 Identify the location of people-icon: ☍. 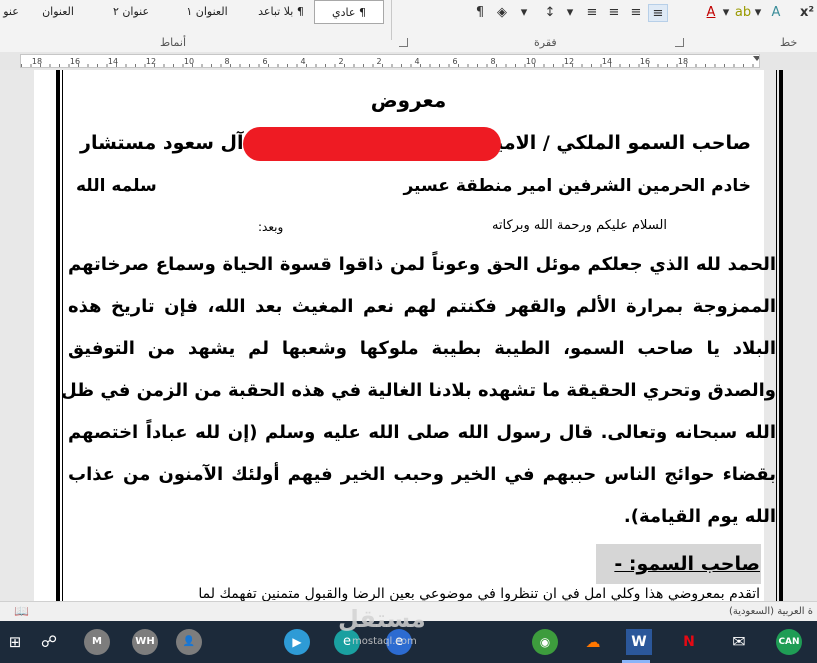
(49, 642).